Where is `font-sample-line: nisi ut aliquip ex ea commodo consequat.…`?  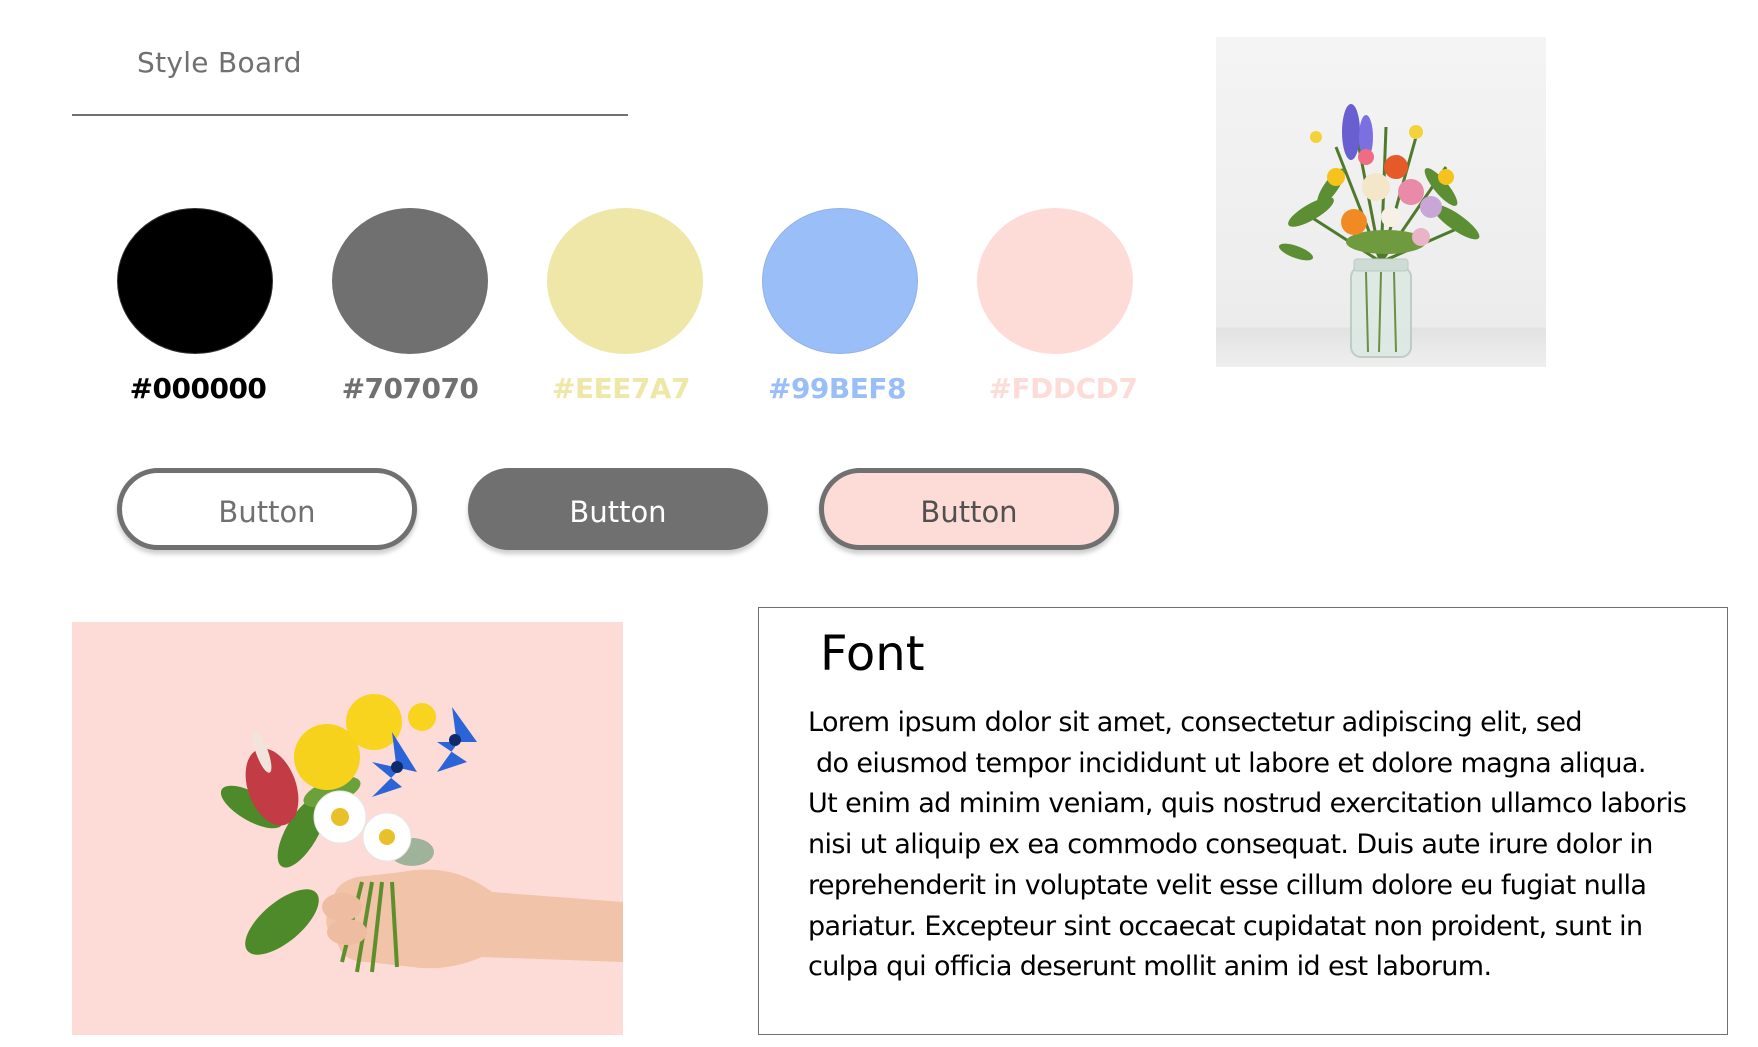
font-sample-line: nisi ut aliquip ex ea commodo consequat.… is located at coordinates (1230, 845).